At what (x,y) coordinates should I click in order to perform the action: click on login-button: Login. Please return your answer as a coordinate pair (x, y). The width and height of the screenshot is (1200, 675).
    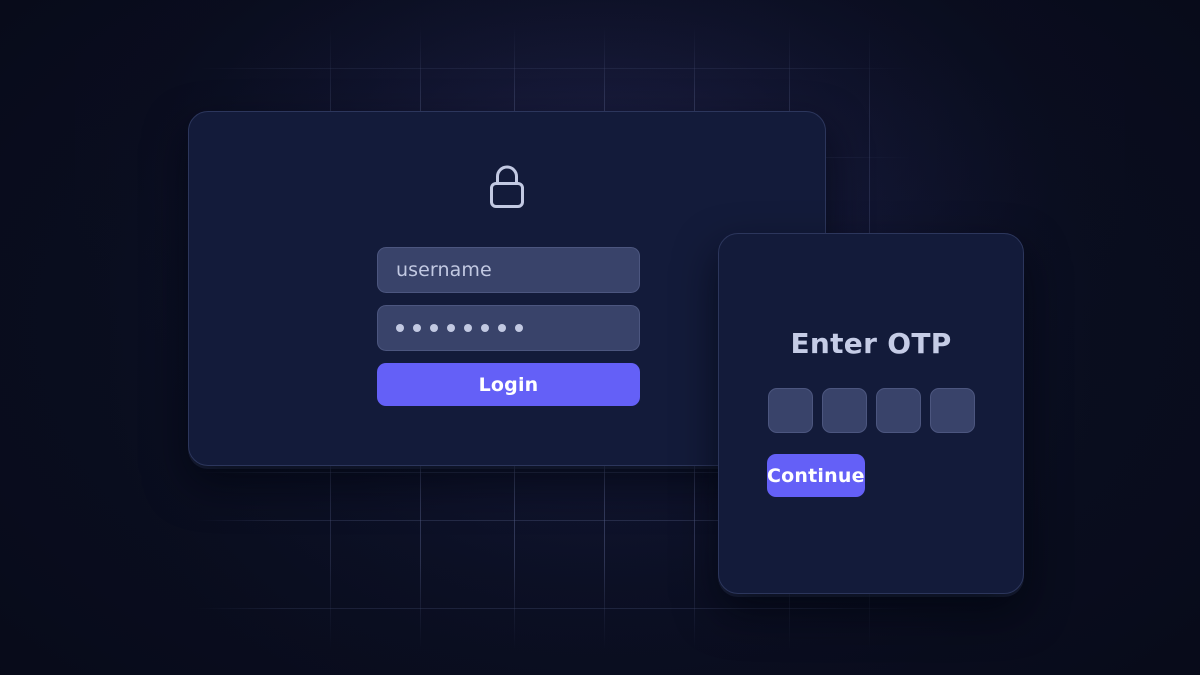
    Looking at the image, I should click on (508, 384).